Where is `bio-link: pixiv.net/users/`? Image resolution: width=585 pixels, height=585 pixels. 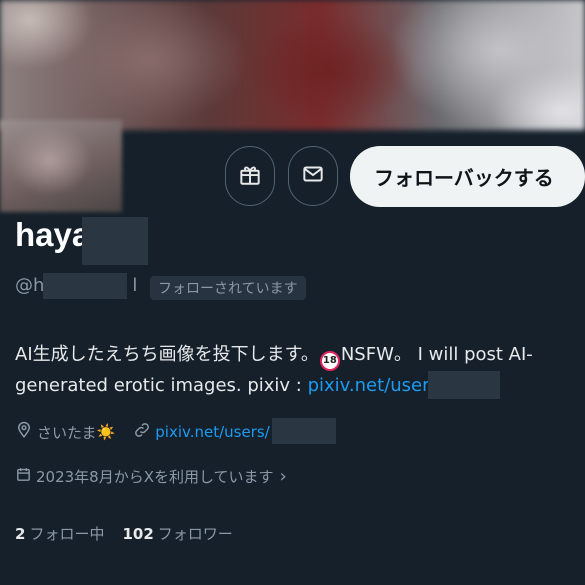 bio-link: pixiv.net/users/ is located at coordinates (376, 385).